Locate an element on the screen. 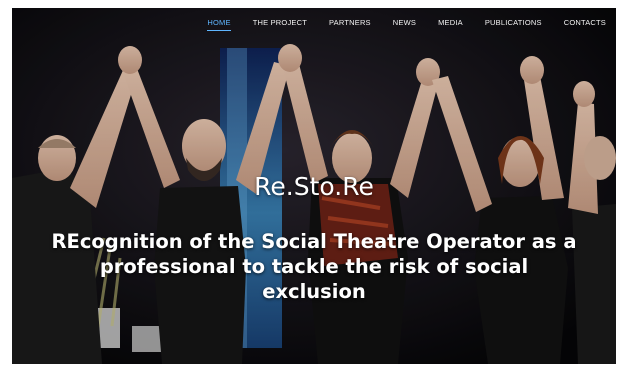 The width and height of the screenshot is (624, 372). hero-subtitle-line: exclusion is located at coordinates (314, 291).